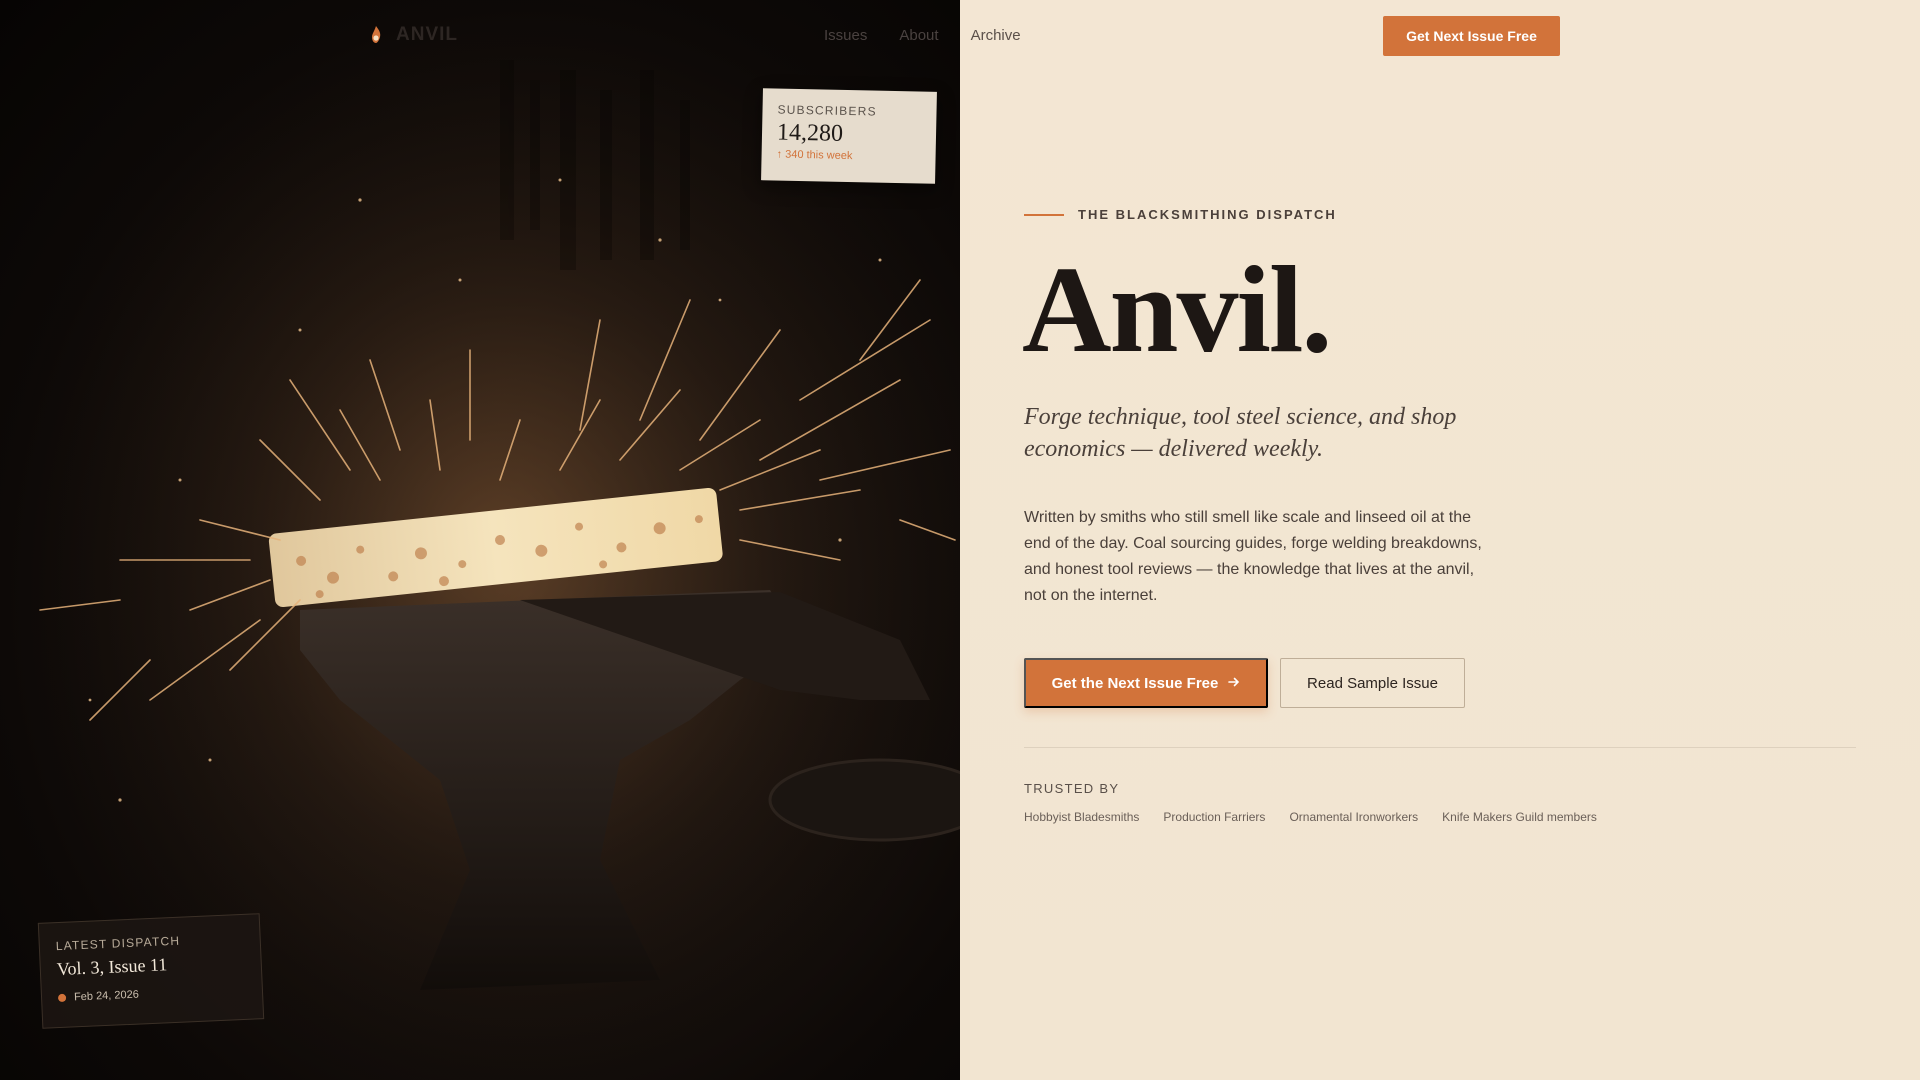 This screenshot has width=1920, height=1080. I want to click on subscribers-label: SUBSCRIBERS, so click(827, 110).